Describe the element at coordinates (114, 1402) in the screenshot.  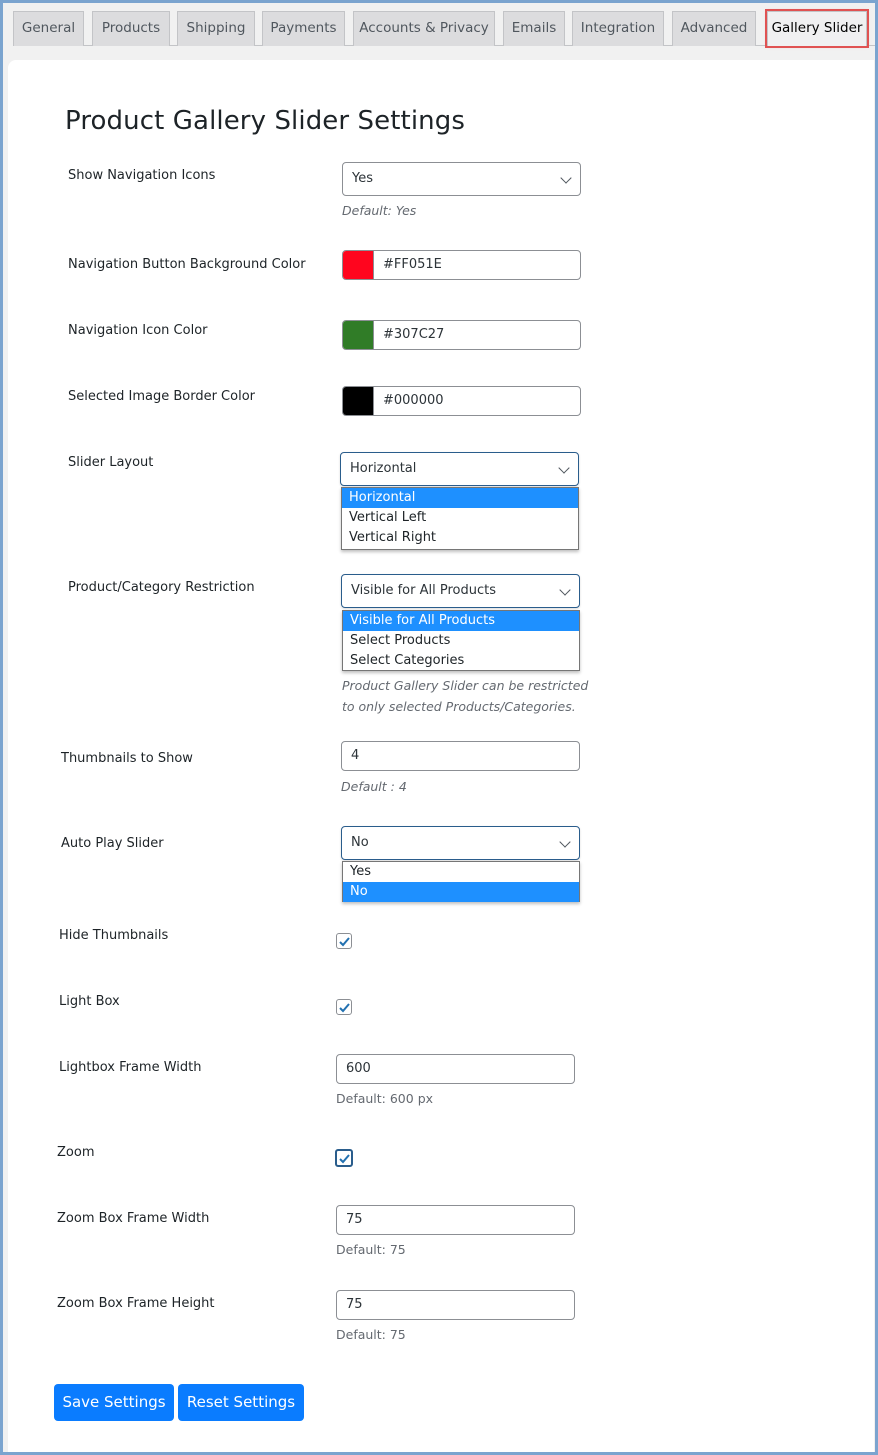
I see `save-settings-button: Save Settings` at that location.